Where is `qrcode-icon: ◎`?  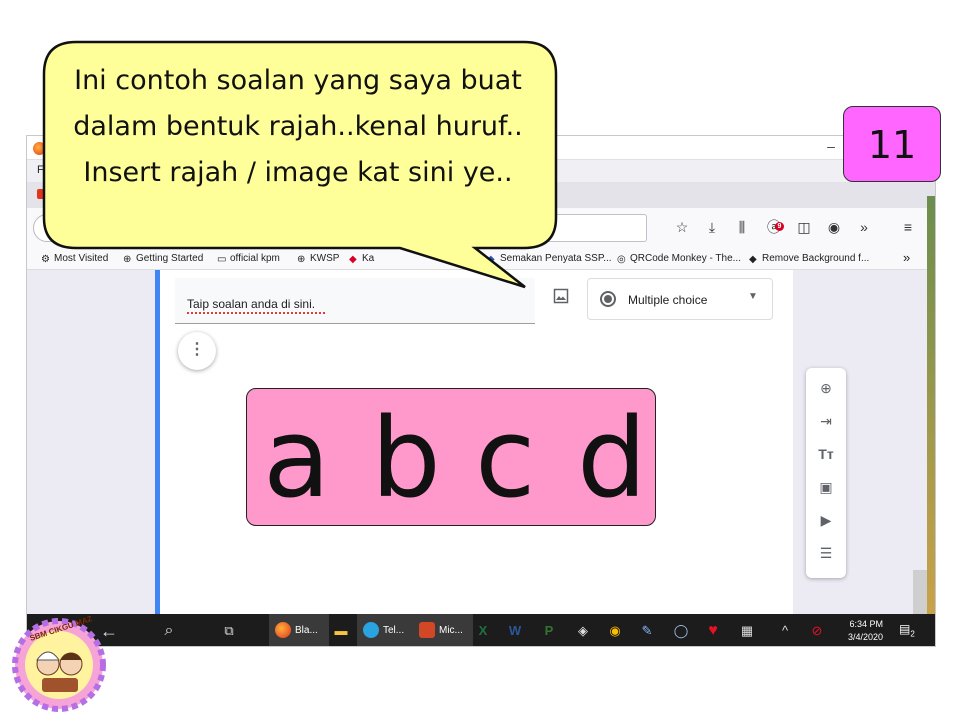
qrcode-icon: ◎ is located at coordinates (621, 259).